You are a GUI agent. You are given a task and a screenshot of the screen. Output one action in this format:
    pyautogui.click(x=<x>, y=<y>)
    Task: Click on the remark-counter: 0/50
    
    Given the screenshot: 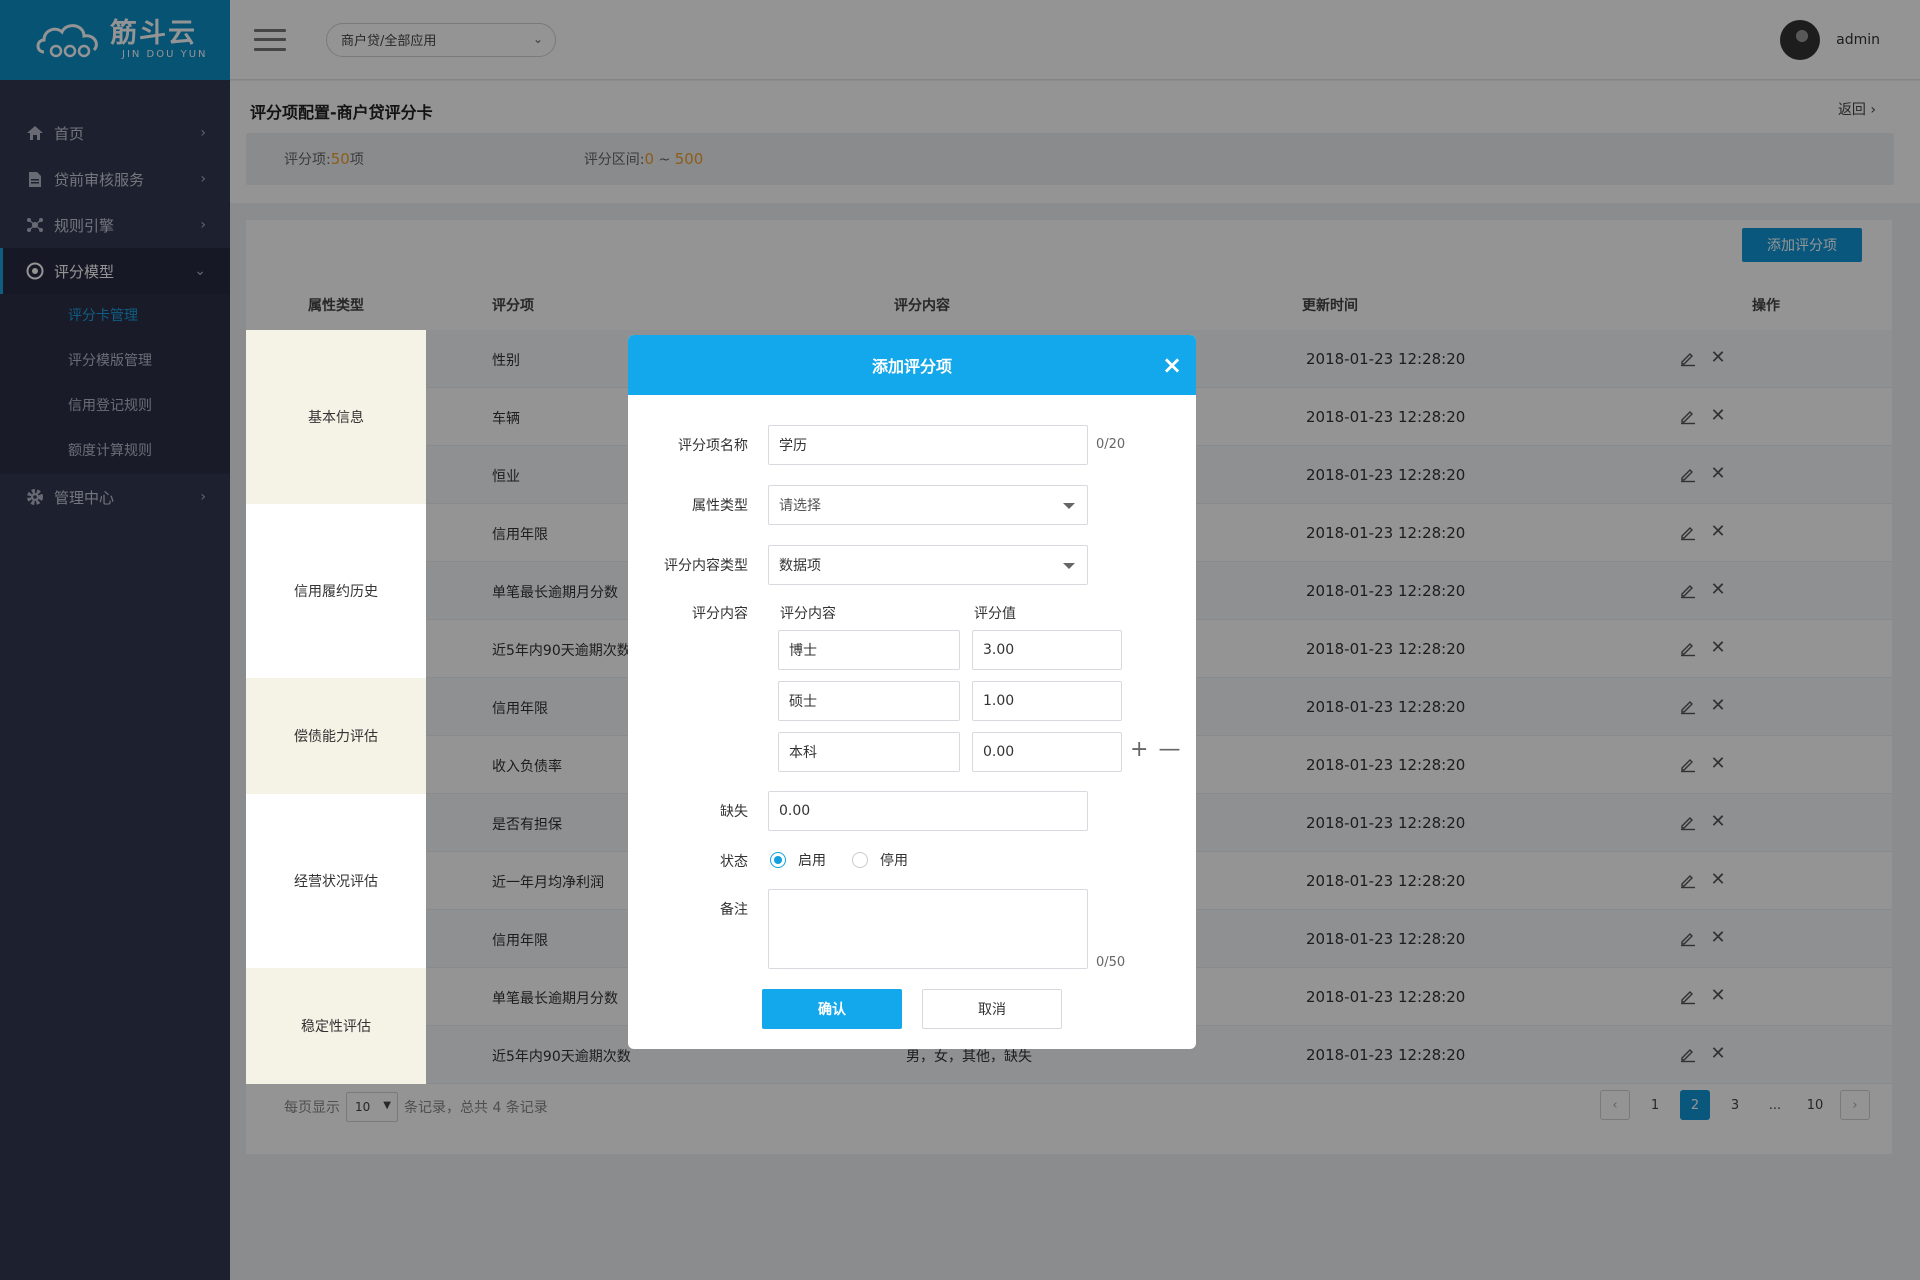 What is the action you would take?
    pyautogui.click(x=1111, y=962)
    